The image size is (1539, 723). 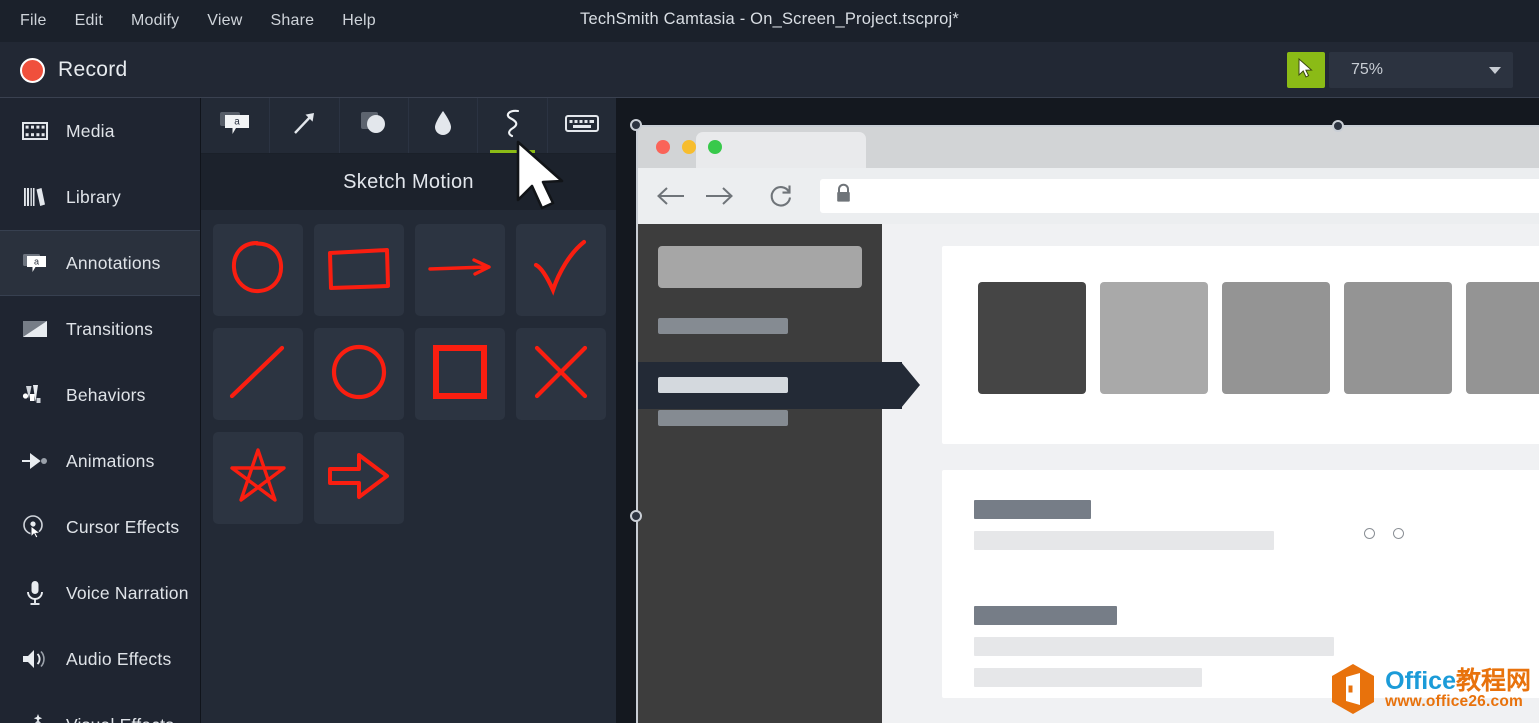 What do you see at coordinates (460, 374) in the screenshot?
I see `sketch-item-square` at bounding box center [460, 374].